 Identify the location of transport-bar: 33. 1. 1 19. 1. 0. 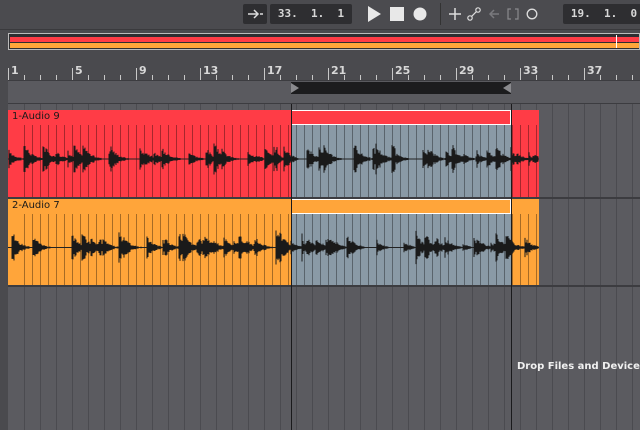
(320, 15).